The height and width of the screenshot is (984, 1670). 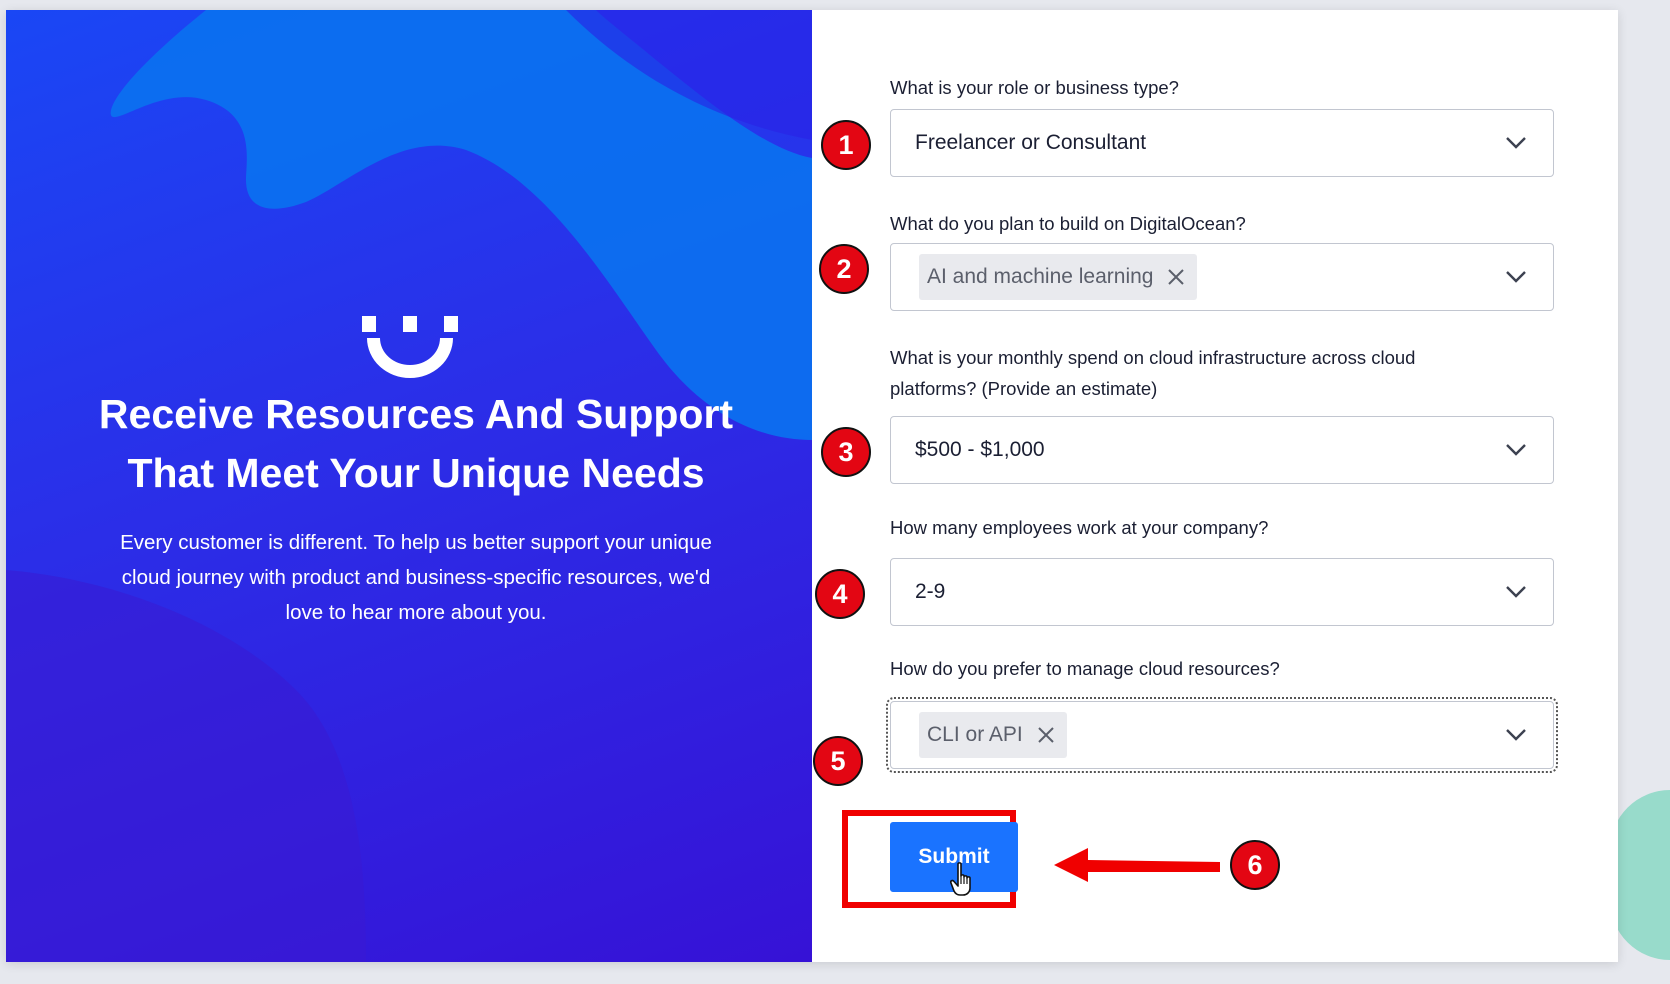 I want to click on hand-pointer-cursor-icon, so click(x=960, y=879).